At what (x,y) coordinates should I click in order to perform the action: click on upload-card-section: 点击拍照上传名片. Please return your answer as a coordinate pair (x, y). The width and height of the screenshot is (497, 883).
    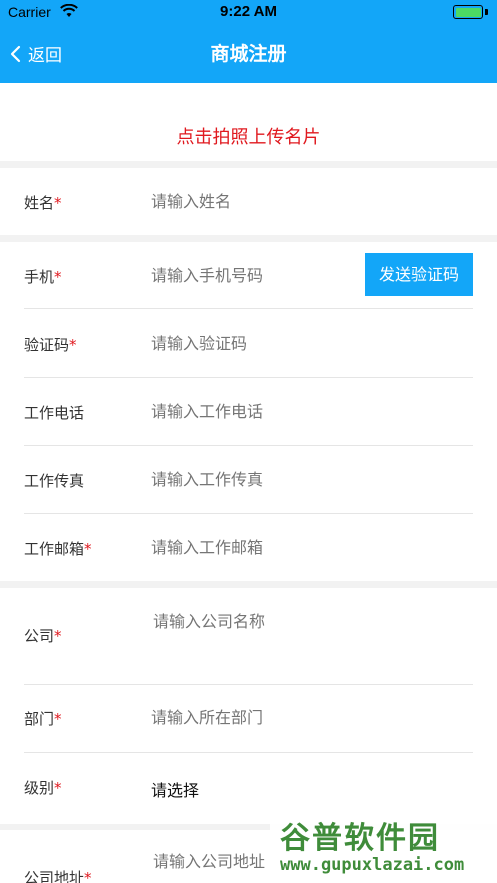
    Looking at the image, I should click on (248, 122).